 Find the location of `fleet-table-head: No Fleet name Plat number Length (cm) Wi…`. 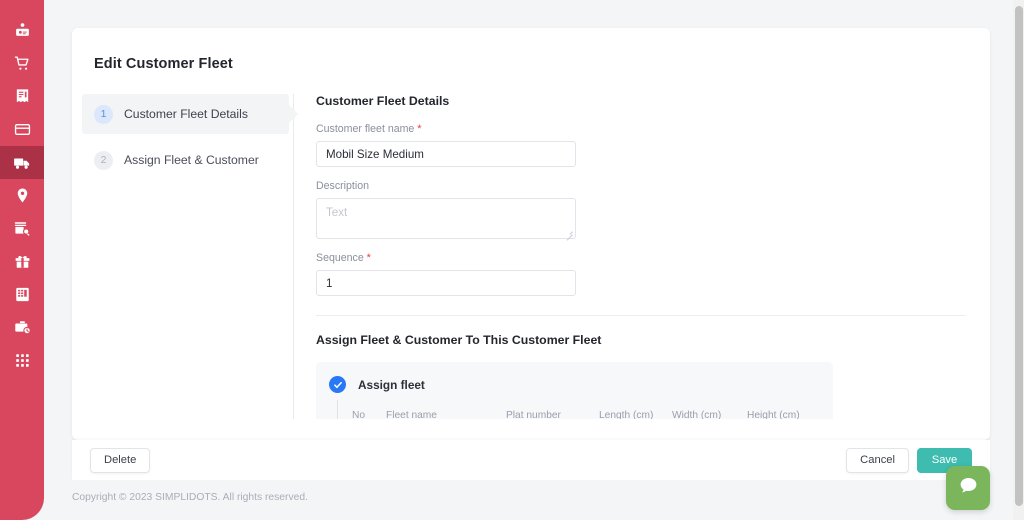

fleet-table-head: No Fleet name Plat number Length (cm) Wi… is located at coordinates (587, 414).